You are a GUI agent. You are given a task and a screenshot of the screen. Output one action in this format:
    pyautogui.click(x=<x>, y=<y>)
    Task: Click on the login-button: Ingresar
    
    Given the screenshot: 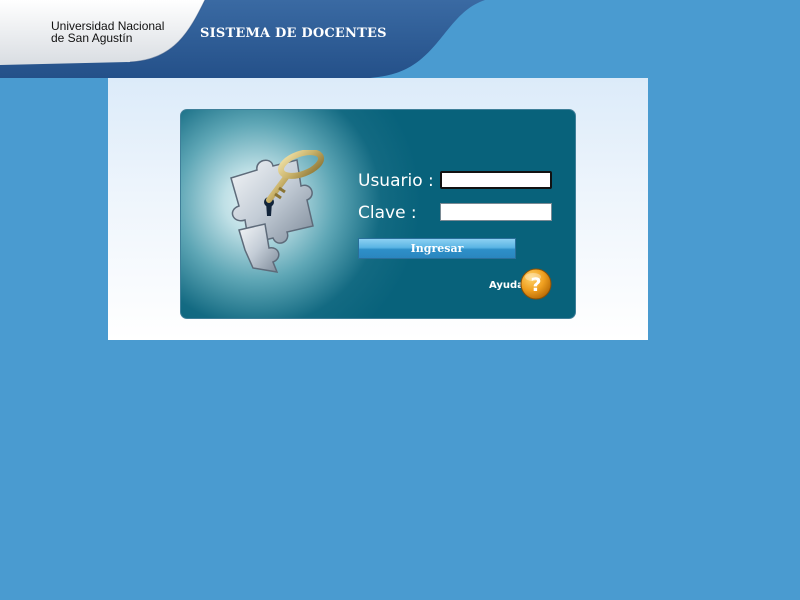 What is the action you would take?
    pyautogui.click(x=437, y=248)
    